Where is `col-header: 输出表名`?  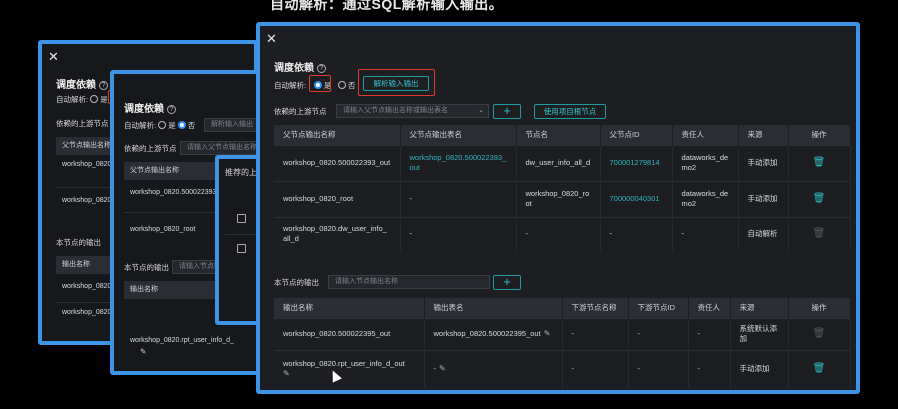 col-header: 输出表名 is located at coordinates (493, 308).